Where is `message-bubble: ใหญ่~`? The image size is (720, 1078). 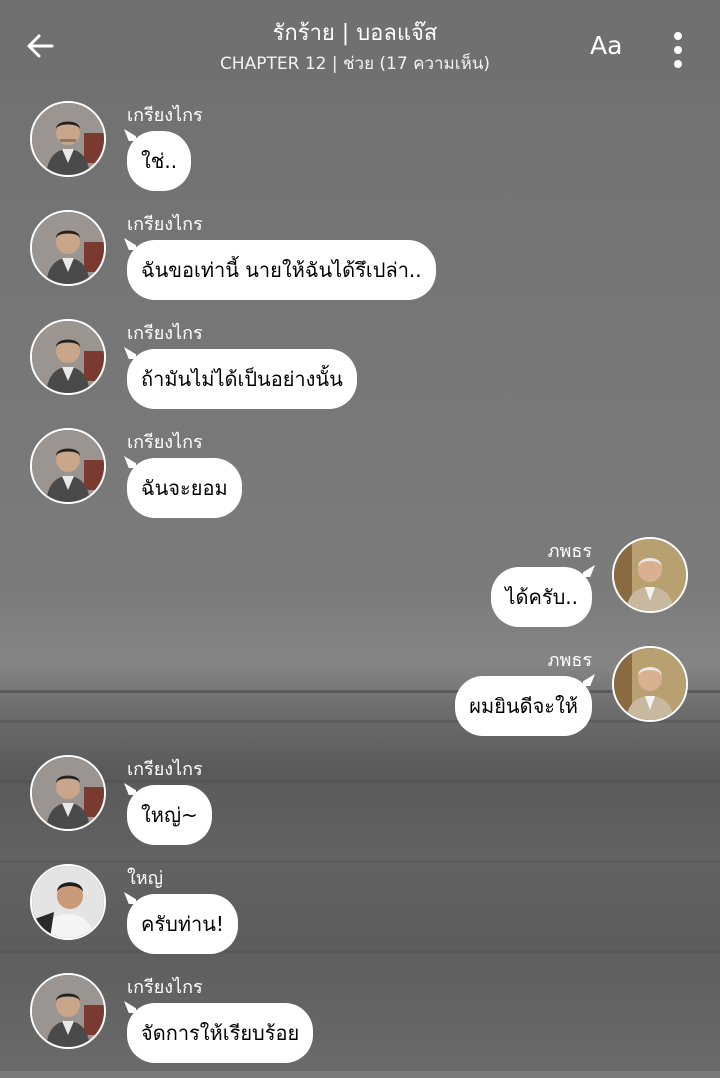 message-bubble: ใหญ่~ is located at coordinates (169, 815).